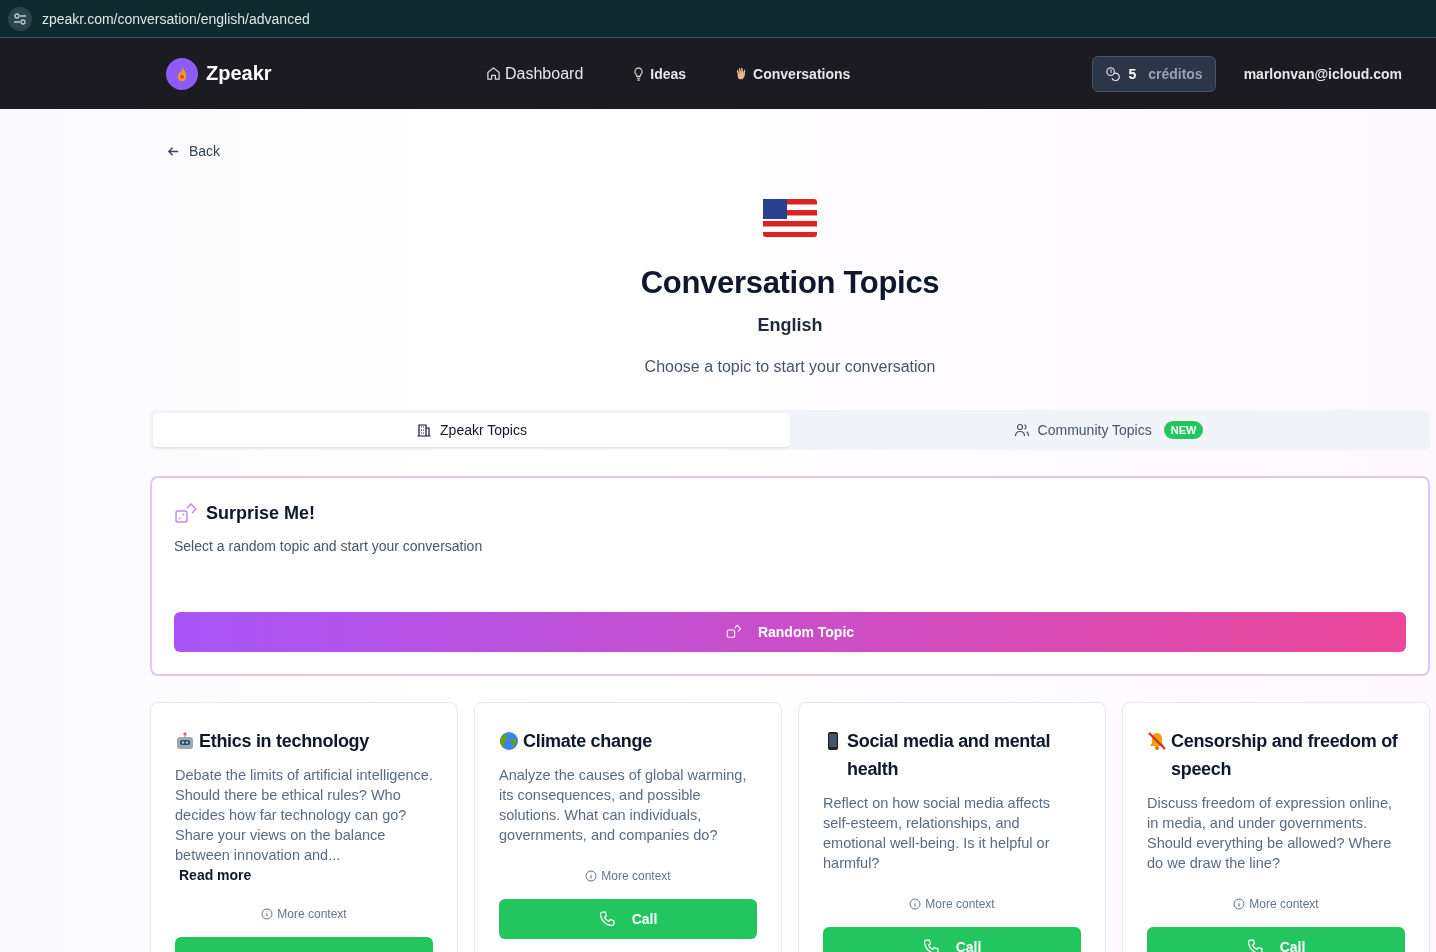 This screenshot has width=1436, height=952. What do you see at coordinates (937, 833) in the screenshot?
I see `topic-description: Reflect on how social media affects self-esteem, relationships, and emotional well-being. Is it helpful or harmful?` at bounding box center [937, 833].